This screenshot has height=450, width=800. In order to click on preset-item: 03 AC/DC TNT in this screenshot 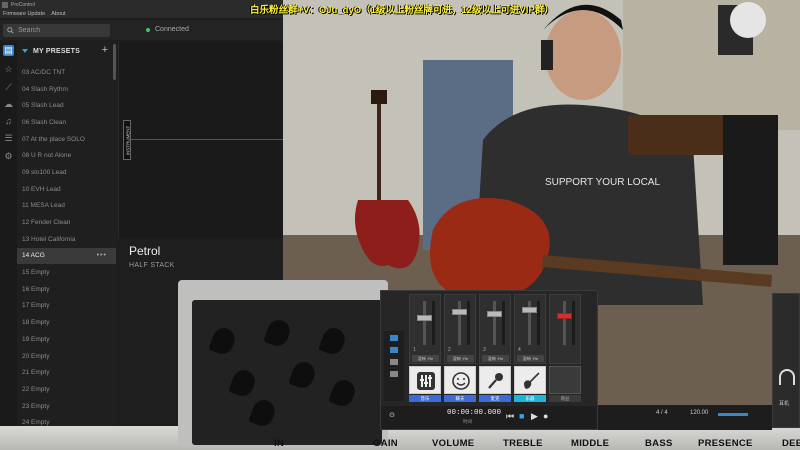, I will do `click(66, 72)`.